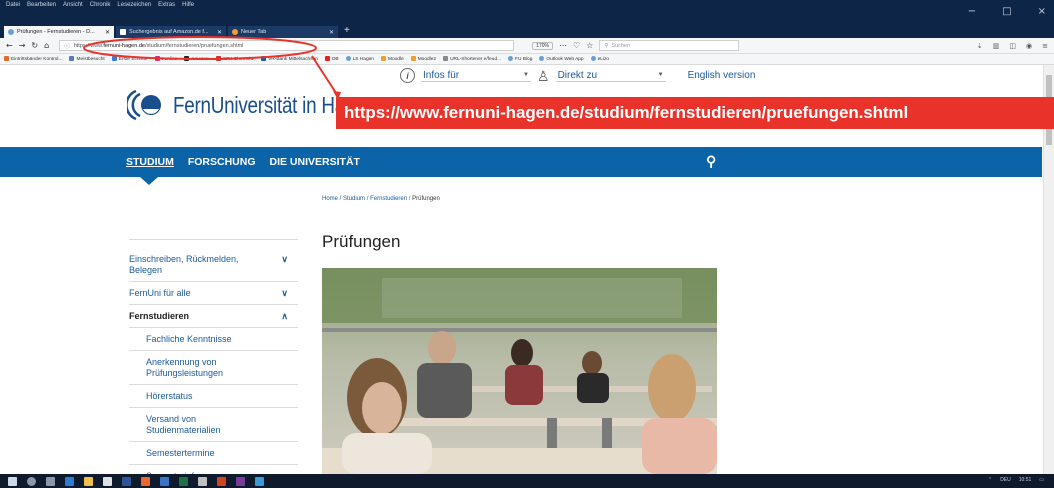 Image resolution: width=1054 pixels, height=488 pixels. What do you see at coordinates (200, 48) in the screenshot?
I see `url-highlight-ellipse` at bounding box center [200, 48].